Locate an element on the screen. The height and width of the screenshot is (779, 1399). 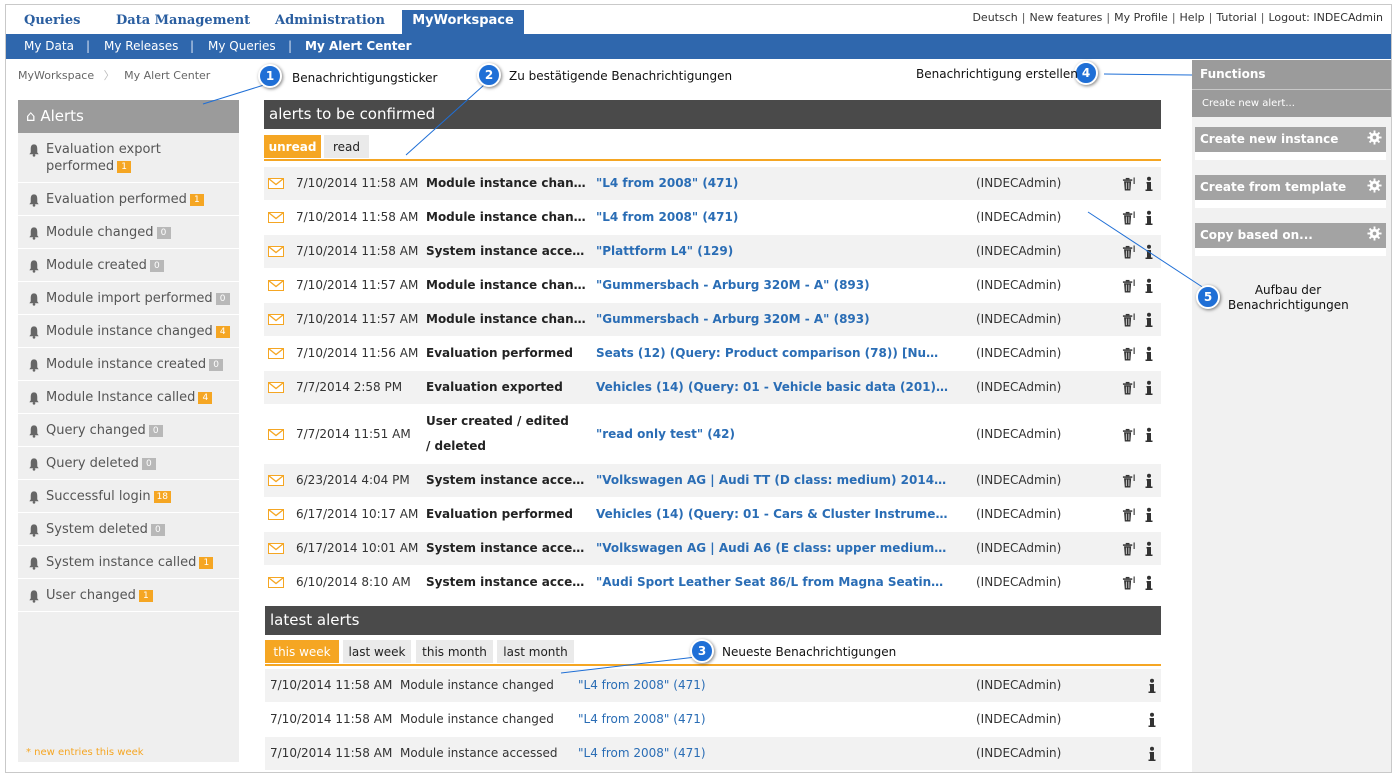
link-my-profile: My Profile is located at coordinates (1141, 17).